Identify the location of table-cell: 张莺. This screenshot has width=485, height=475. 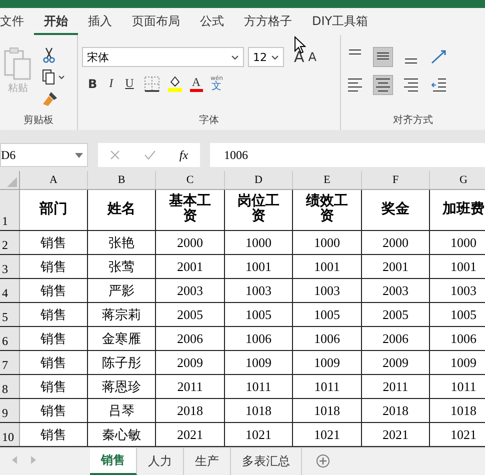
(122, 266).